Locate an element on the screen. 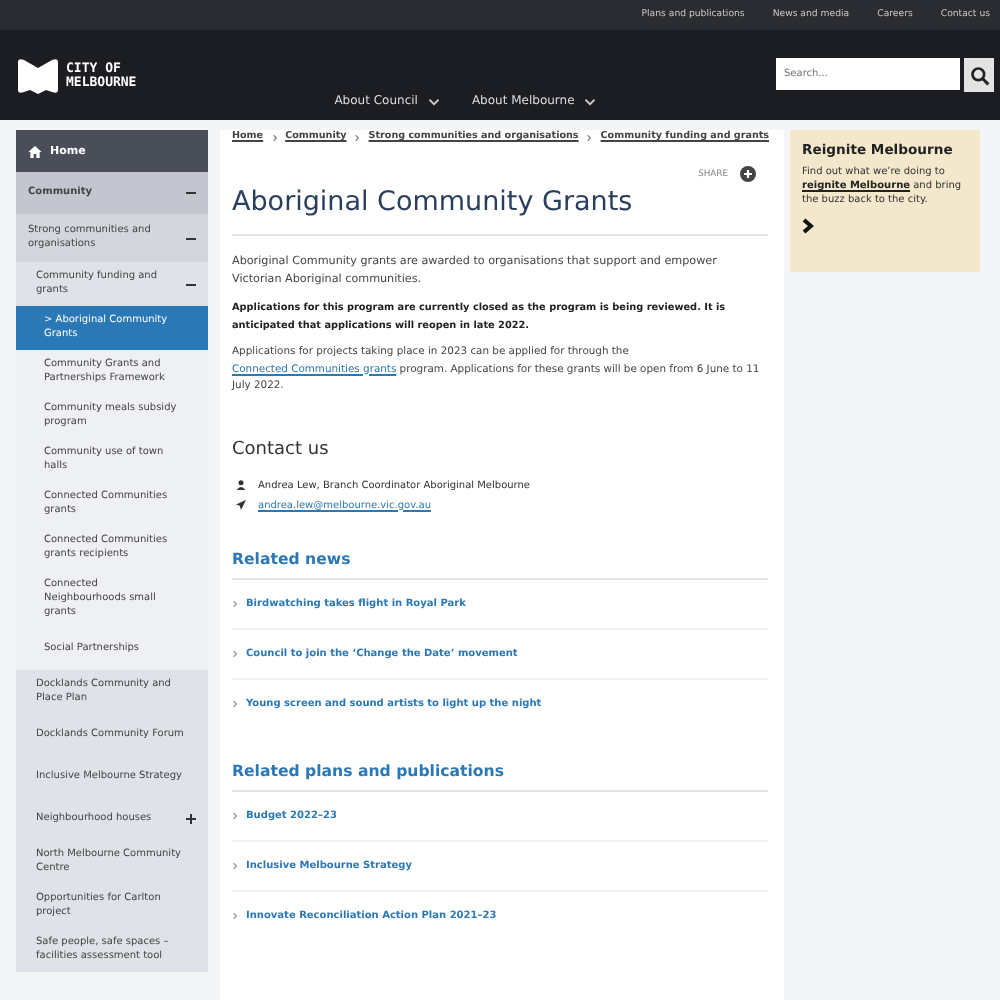 This screenshot has width=1000, height=1000. search-button is located at coordinates (979, 75).